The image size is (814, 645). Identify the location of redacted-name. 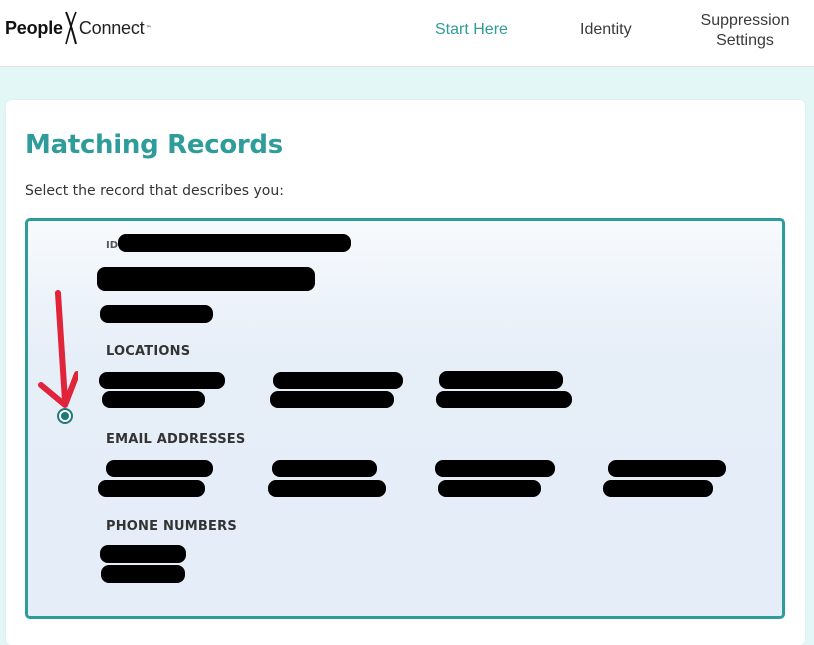
(206, 279).